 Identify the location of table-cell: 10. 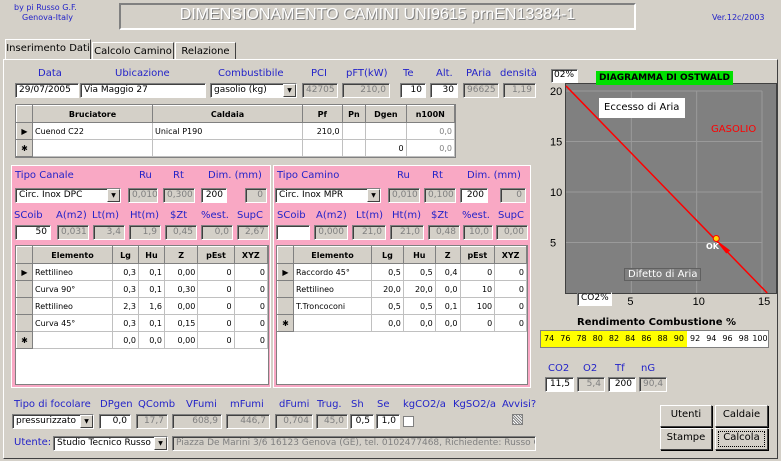
(477, 289).